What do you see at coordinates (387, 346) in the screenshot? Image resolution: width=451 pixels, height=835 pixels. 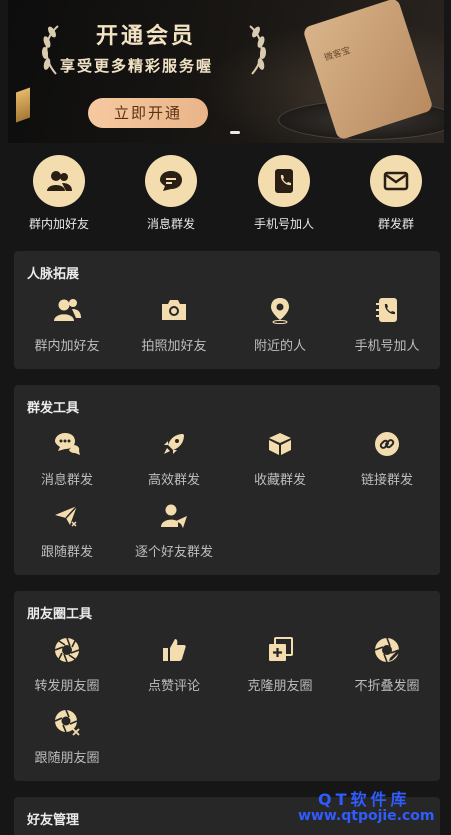 I see `tool-label: 手机号加人` at bounding box center [387, 346].